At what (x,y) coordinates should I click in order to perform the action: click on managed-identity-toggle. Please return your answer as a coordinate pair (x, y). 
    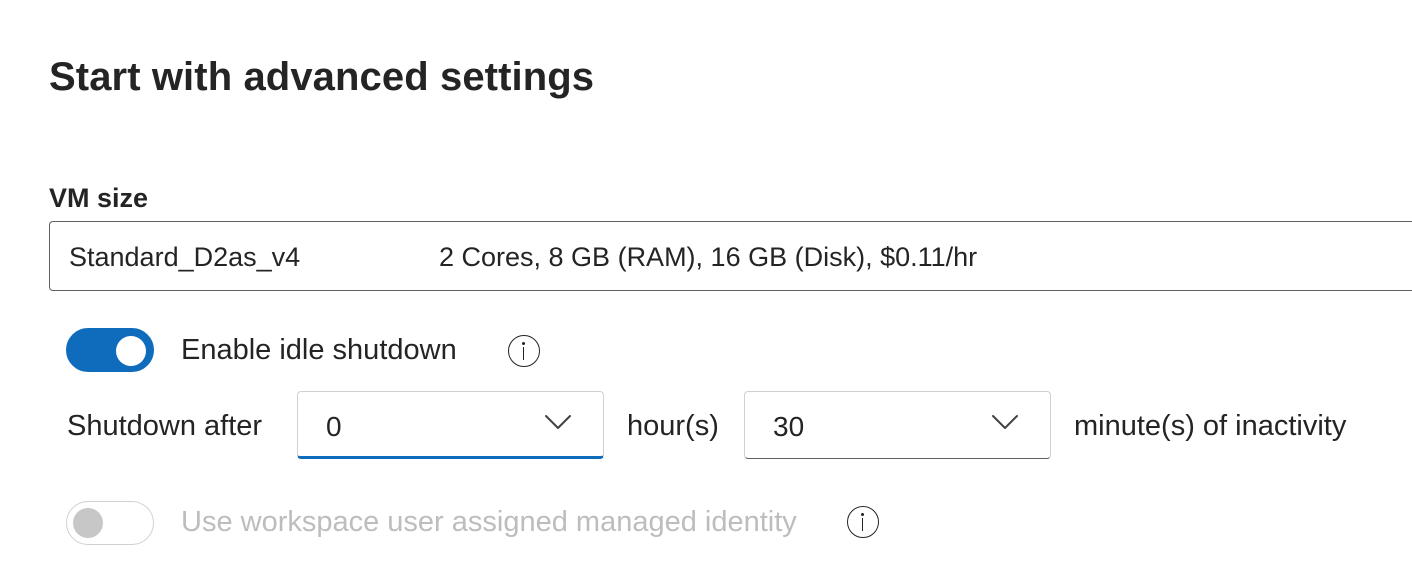
    Looking at the image, I should click on (110, 523).